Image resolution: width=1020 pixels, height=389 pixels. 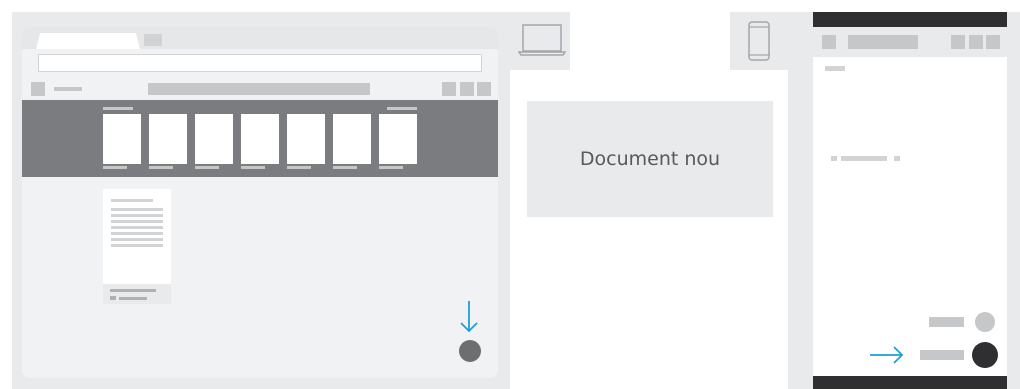 I want to click on phone-app-title, so click(x=883, y=42).